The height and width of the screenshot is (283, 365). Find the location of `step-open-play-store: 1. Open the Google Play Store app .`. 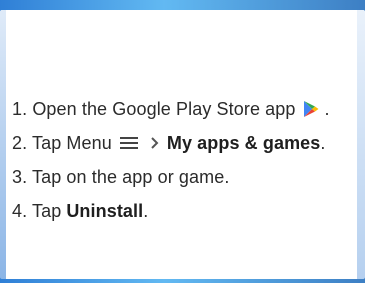

step-open-play-store: 1. Open the Google Play Store app . is located at coordinates (187, 109).